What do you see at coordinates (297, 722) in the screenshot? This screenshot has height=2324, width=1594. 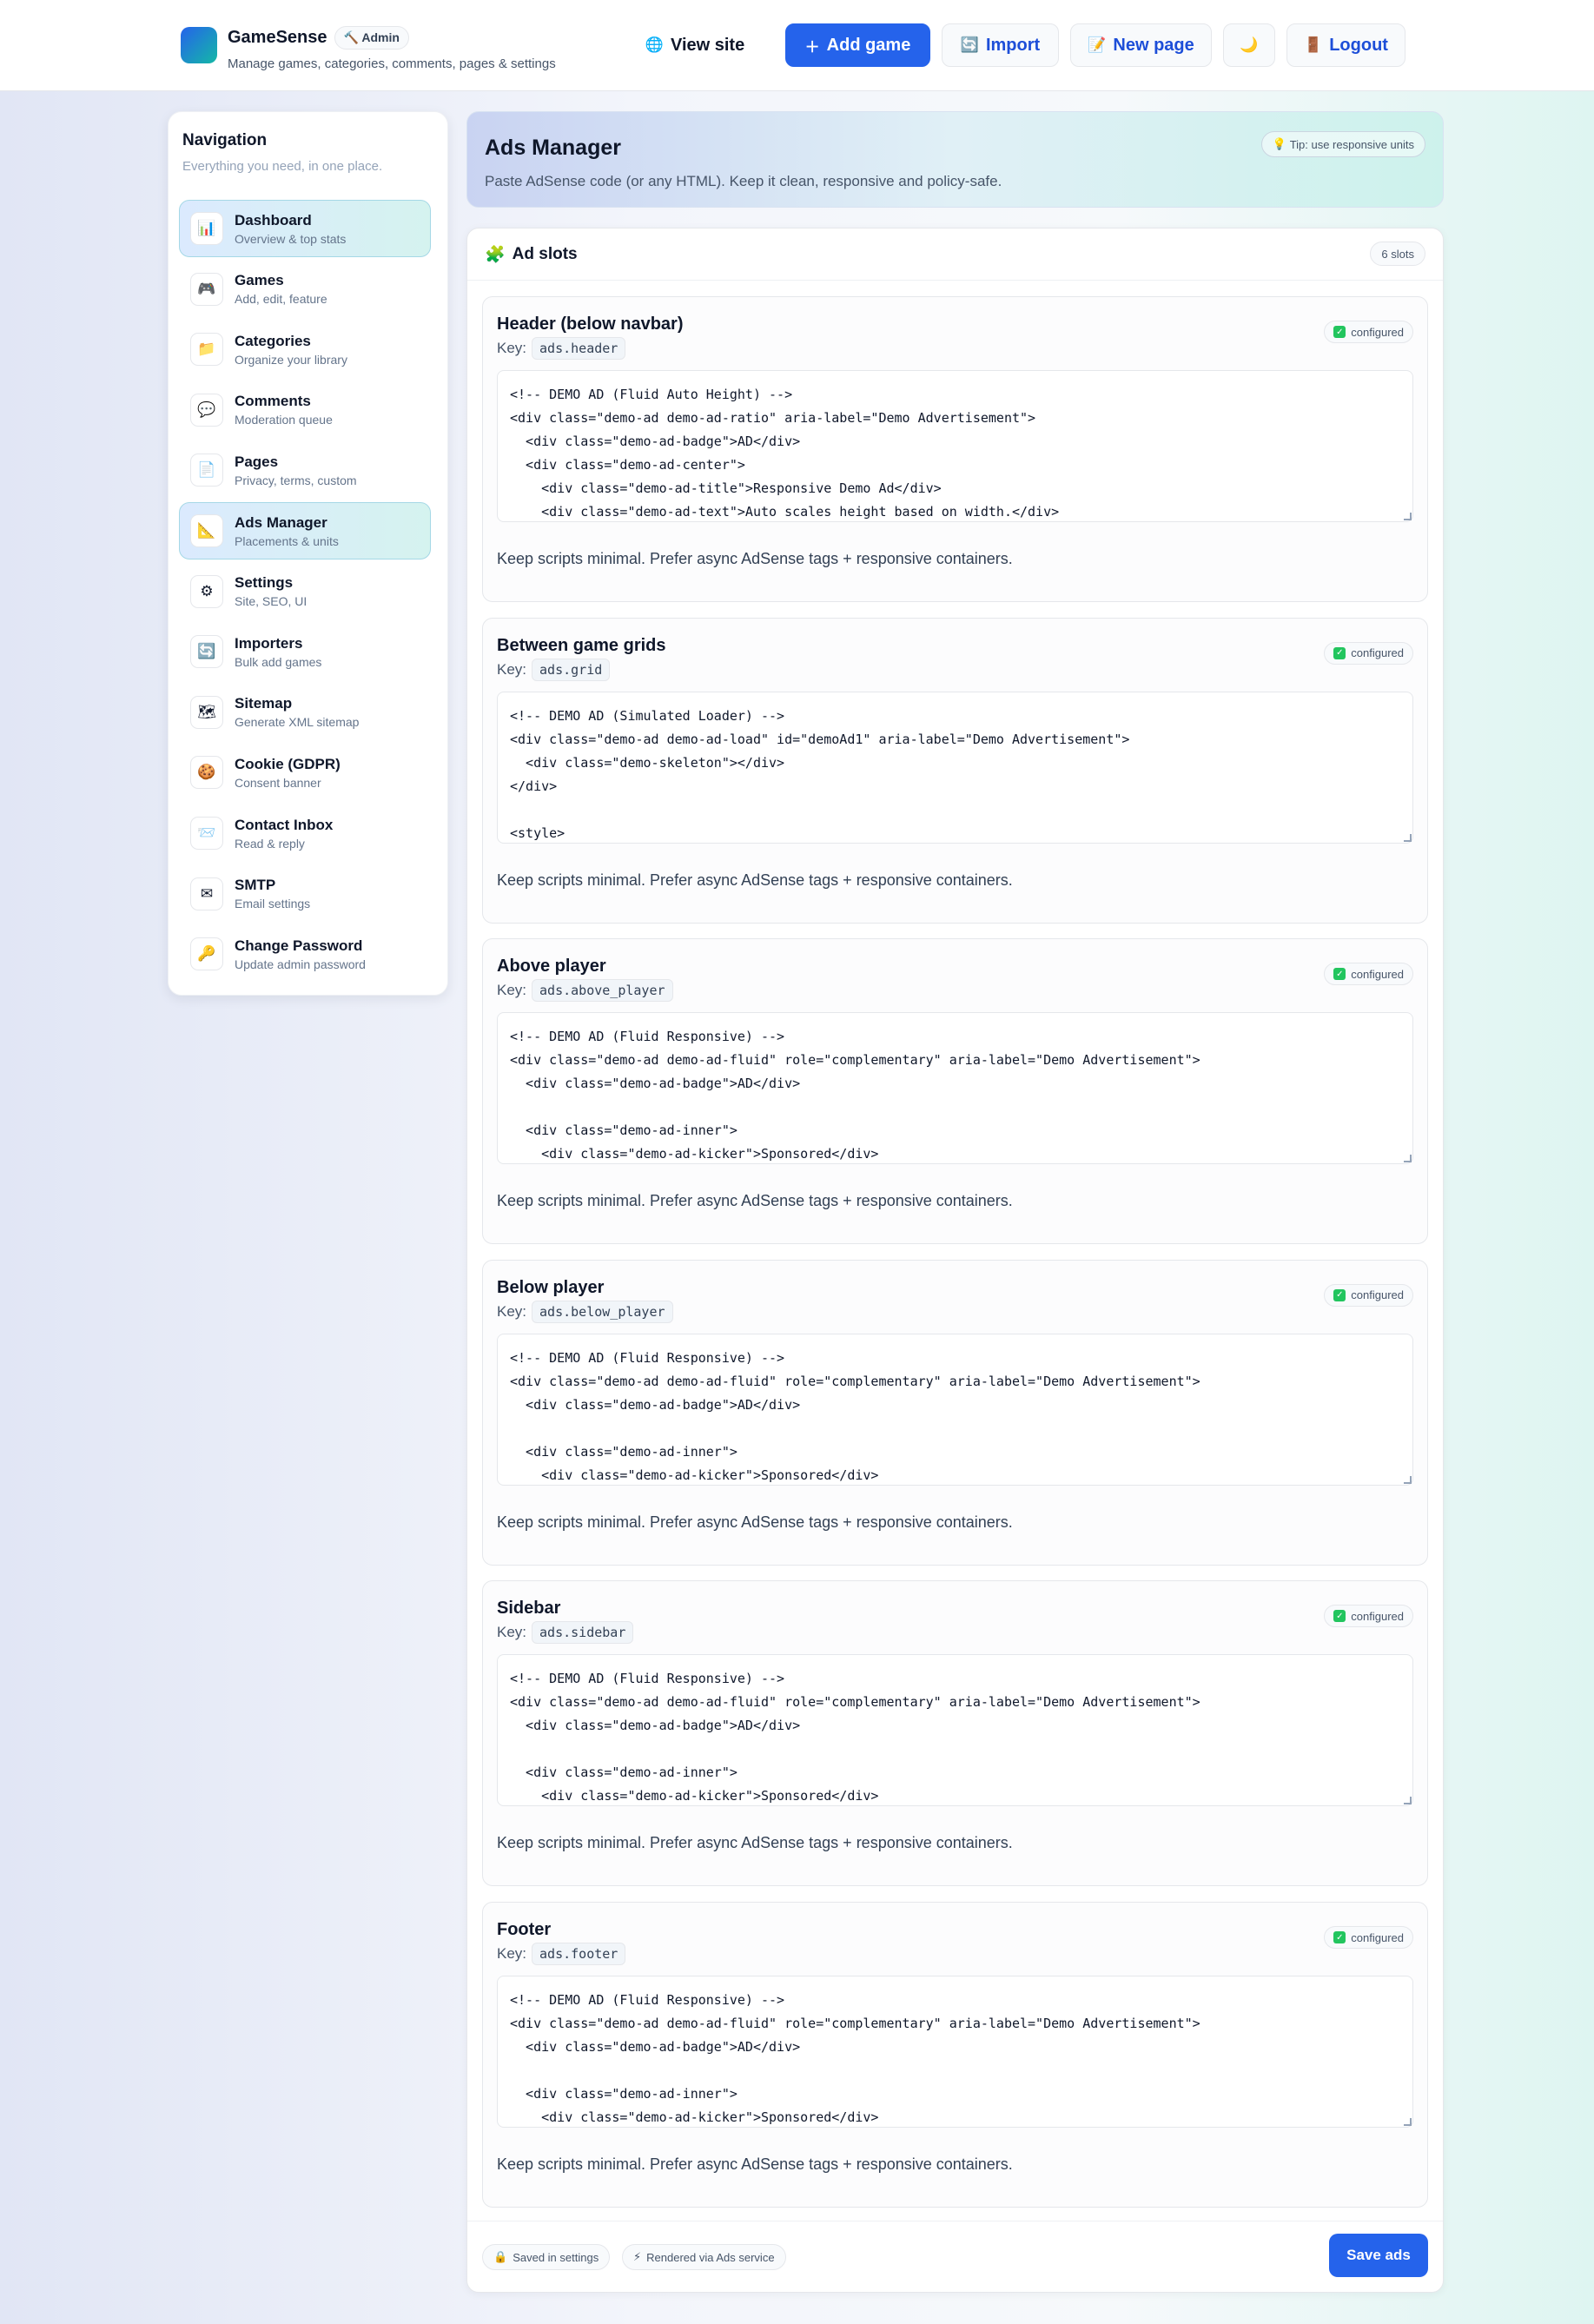 I see `sidebar-item-desc: Generate XML sitemap` at bounding box center [297, 722].